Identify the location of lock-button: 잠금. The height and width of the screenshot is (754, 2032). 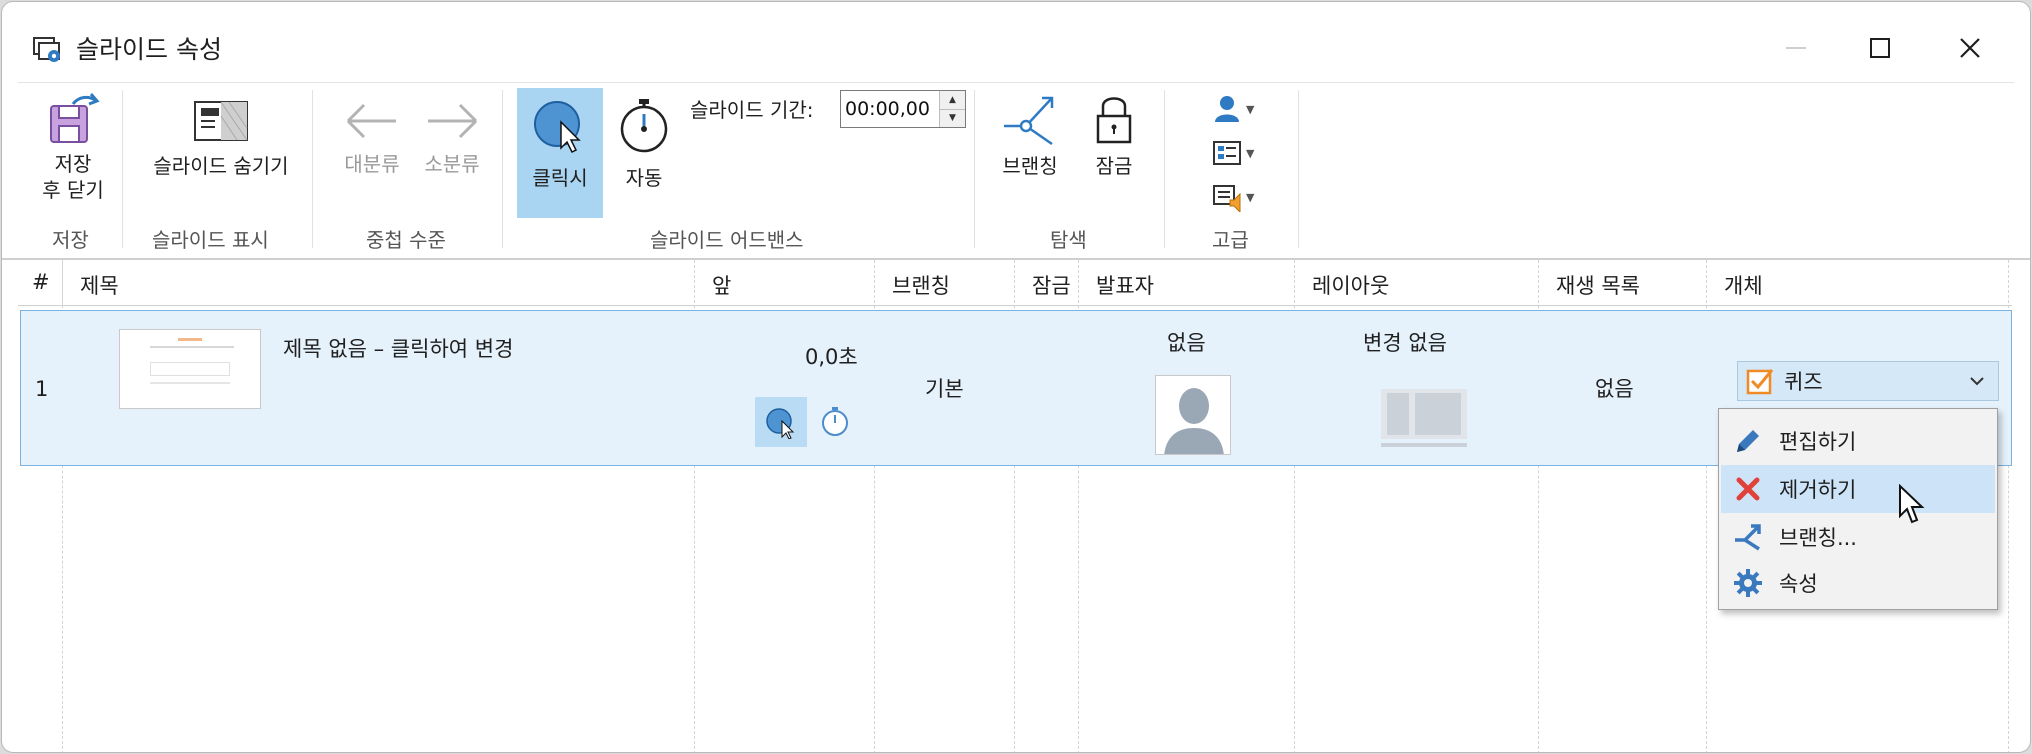
(1114, 135).